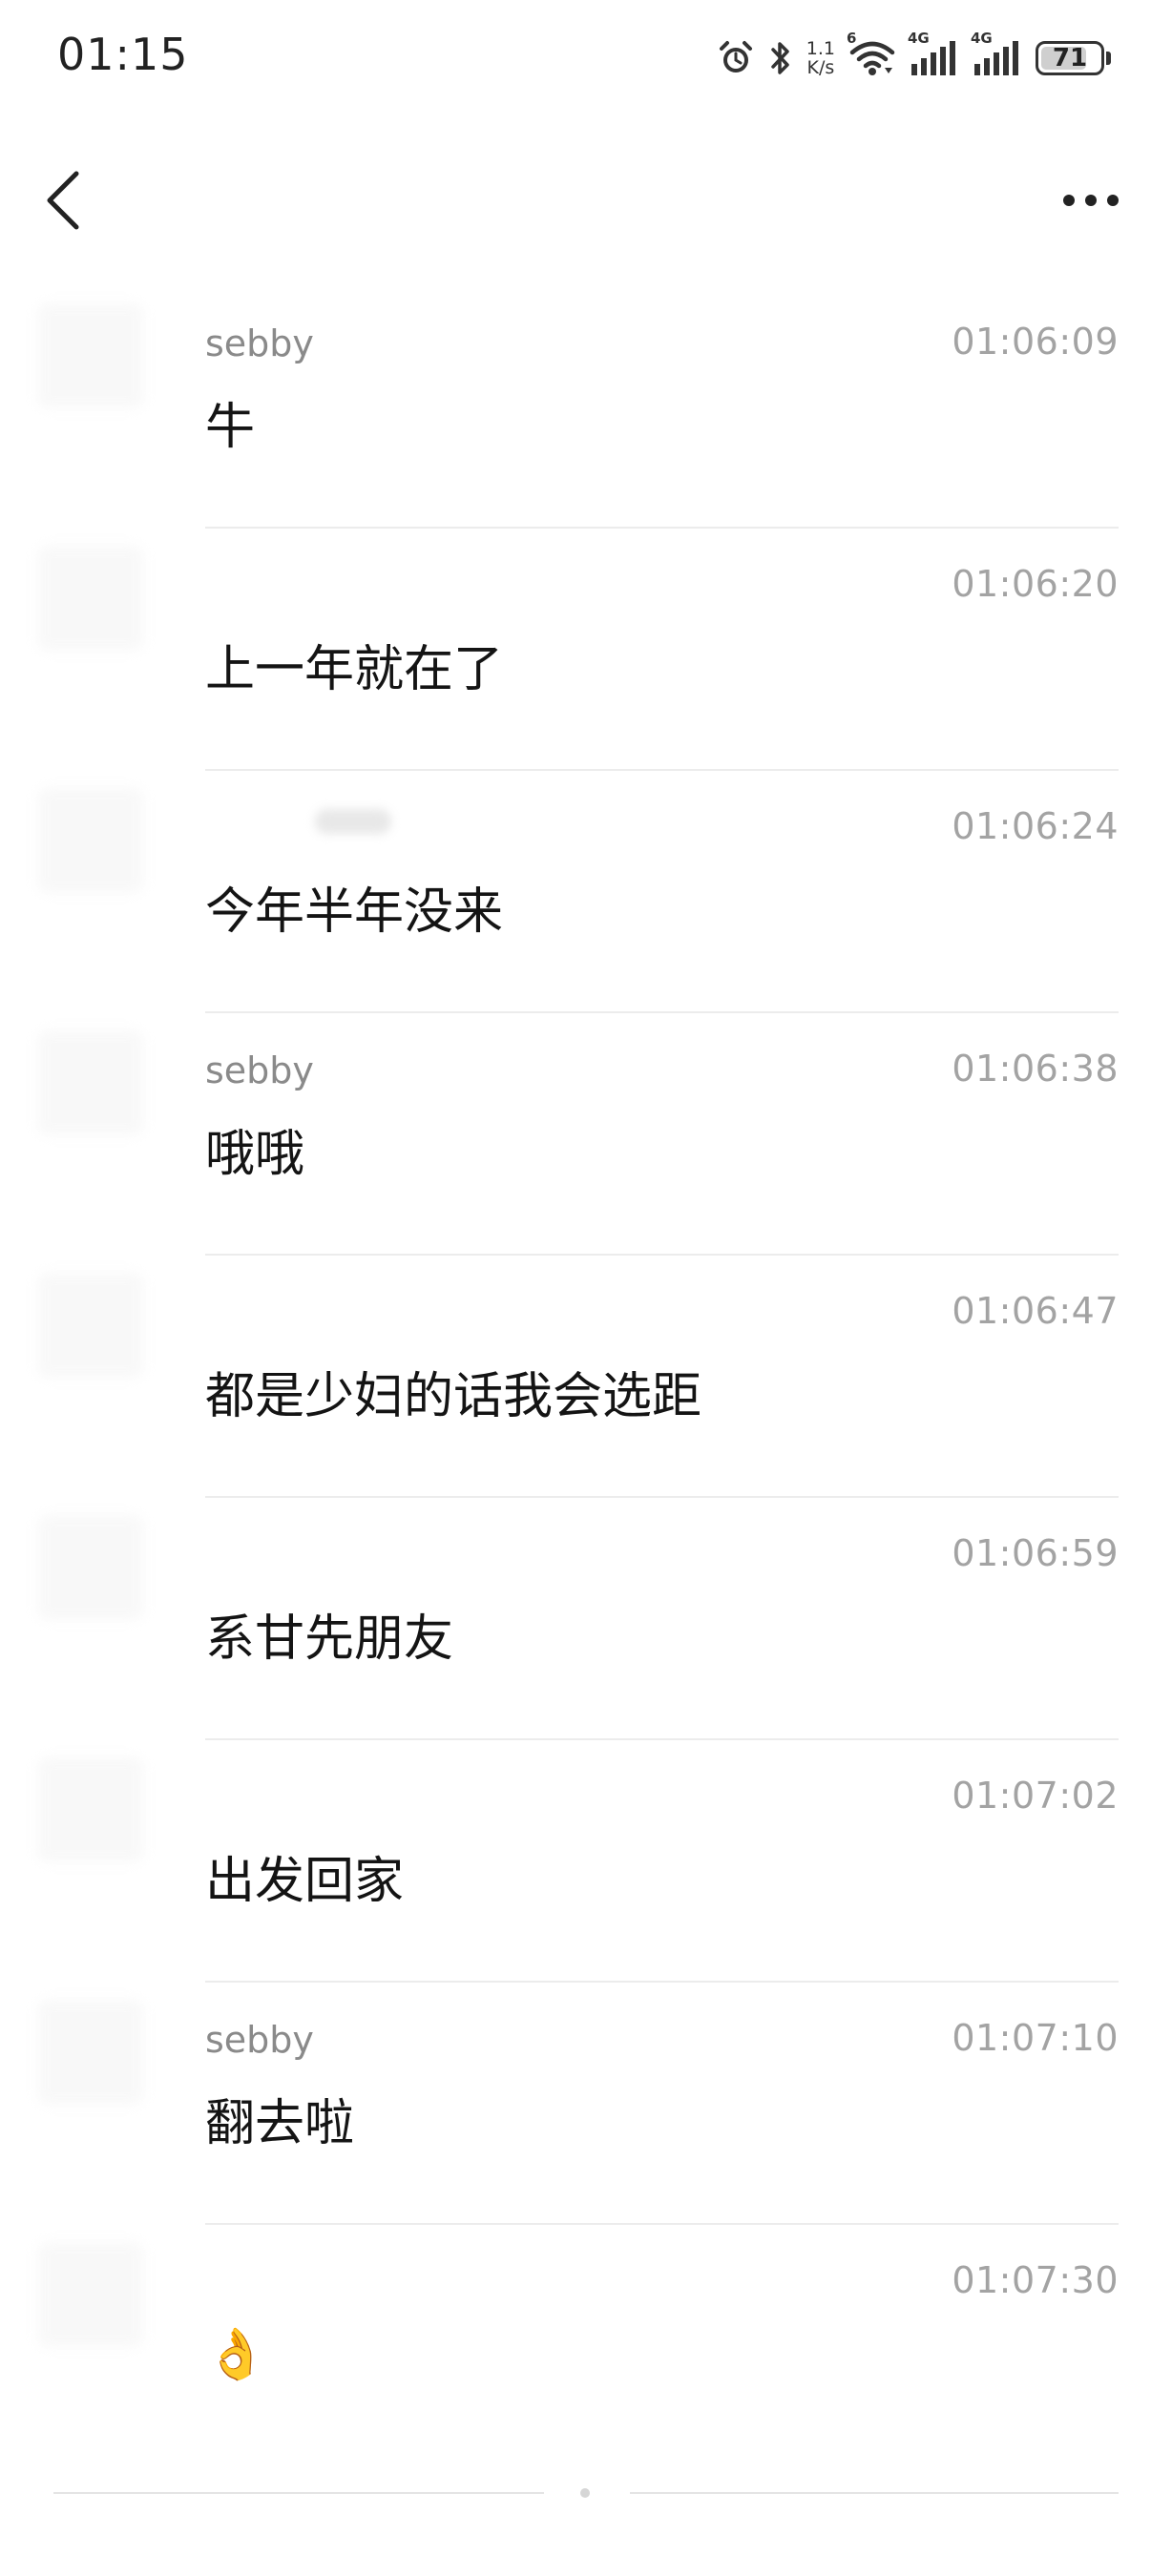  Describe the element at coordinates (586, 2346) in the screenshot. I see `message-item: 01:07:30 👌` at that location.